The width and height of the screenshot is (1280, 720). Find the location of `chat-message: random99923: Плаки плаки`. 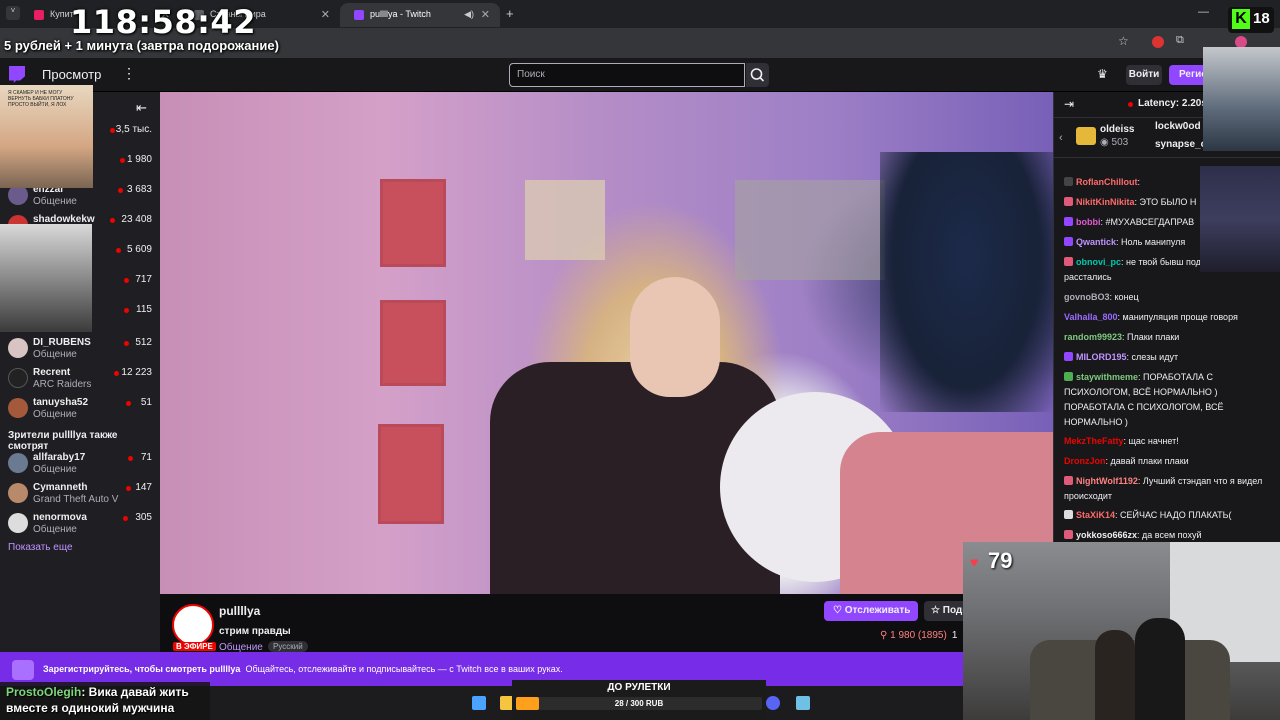

chat-message: random99923: Плаки плаки is located at coordinates (1164, 337).